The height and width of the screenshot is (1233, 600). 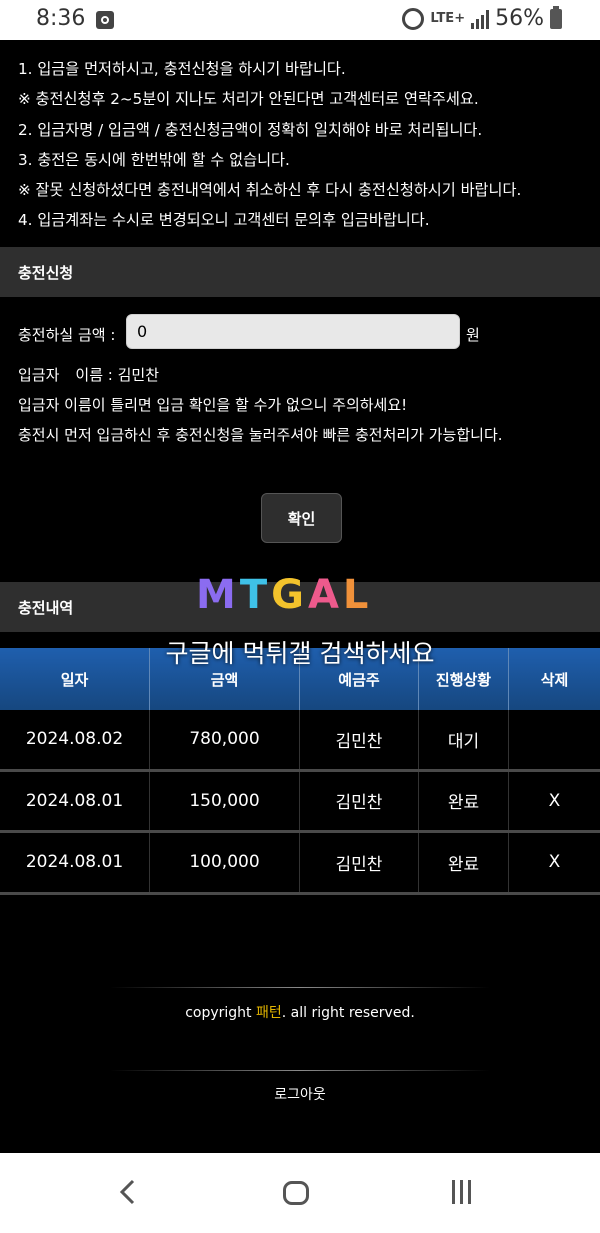 I want to click on brand-name: 패턴, so click(x=269, y=1013).